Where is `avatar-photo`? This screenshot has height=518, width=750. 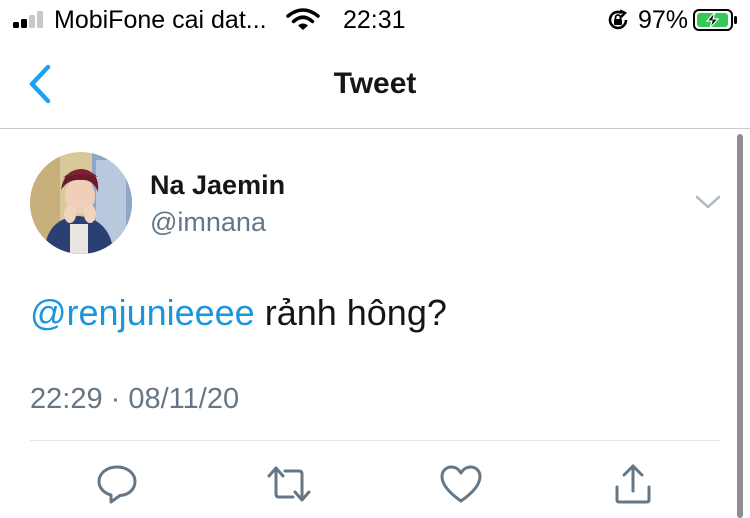
avatar-photo is located at coordinates (81, 203).